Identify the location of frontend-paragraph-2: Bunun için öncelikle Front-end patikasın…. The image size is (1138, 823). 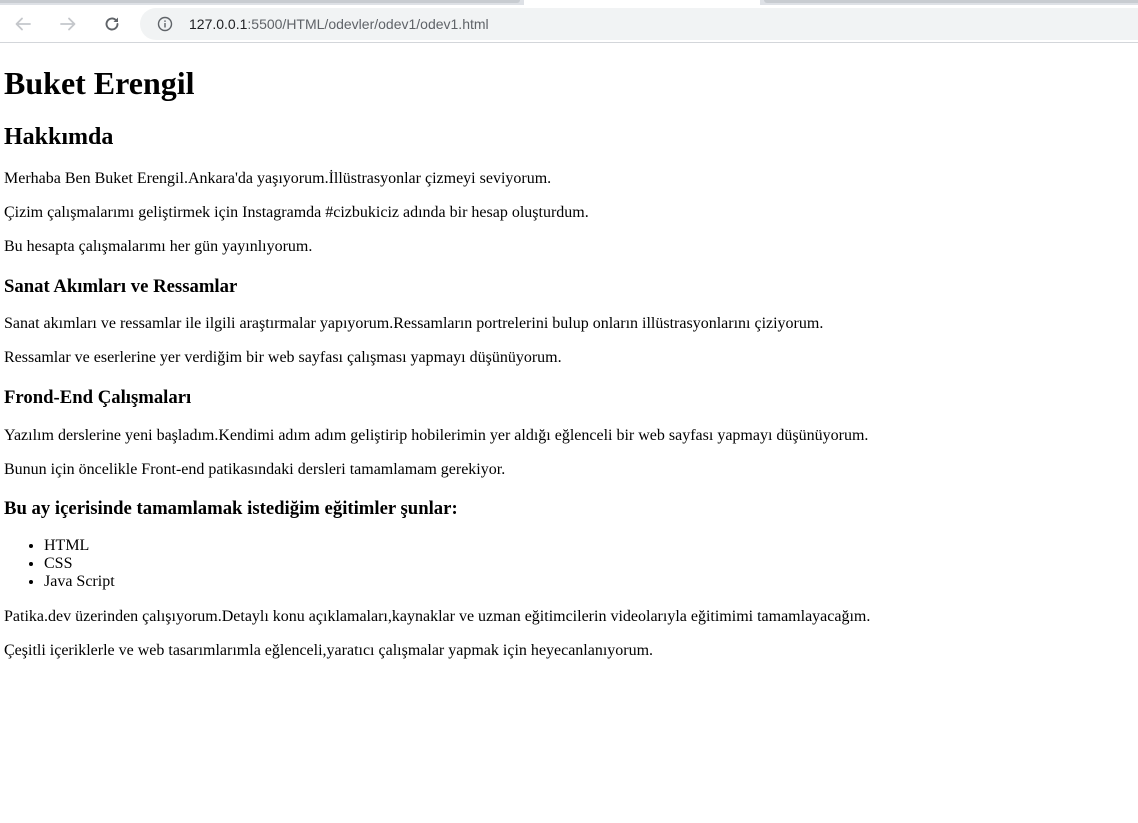
(255, 469).